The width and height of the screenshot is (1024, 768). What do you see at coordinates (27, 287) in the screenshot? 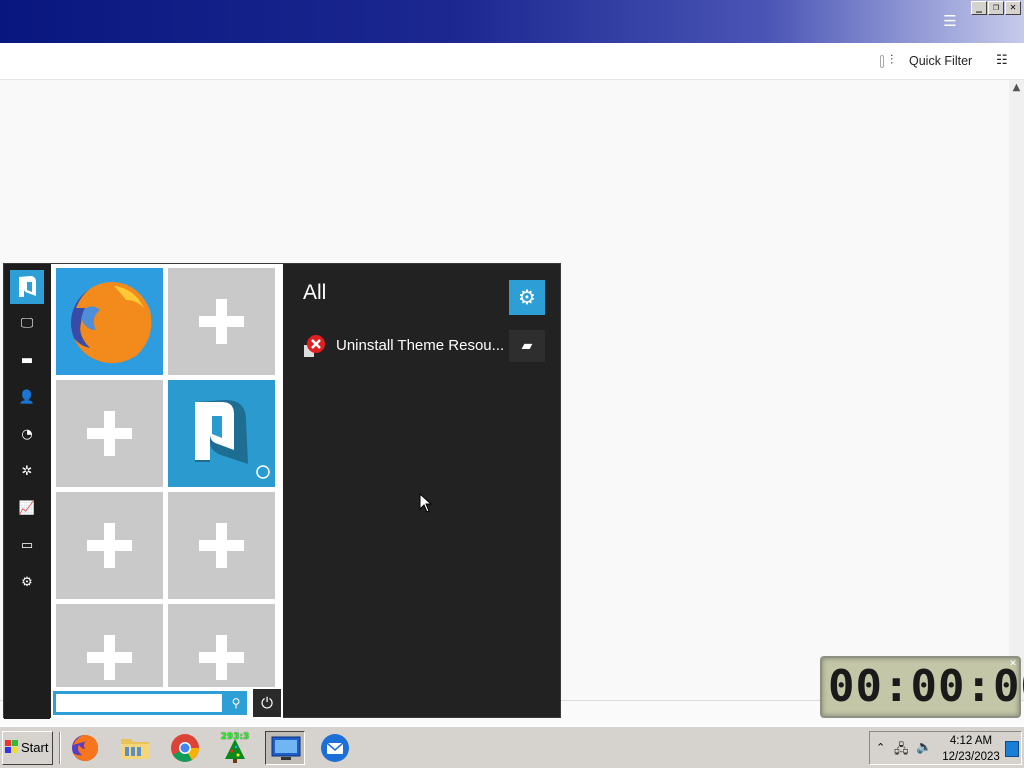
I see `rainmeter-logo-icon` at bounding box center [27, 287].